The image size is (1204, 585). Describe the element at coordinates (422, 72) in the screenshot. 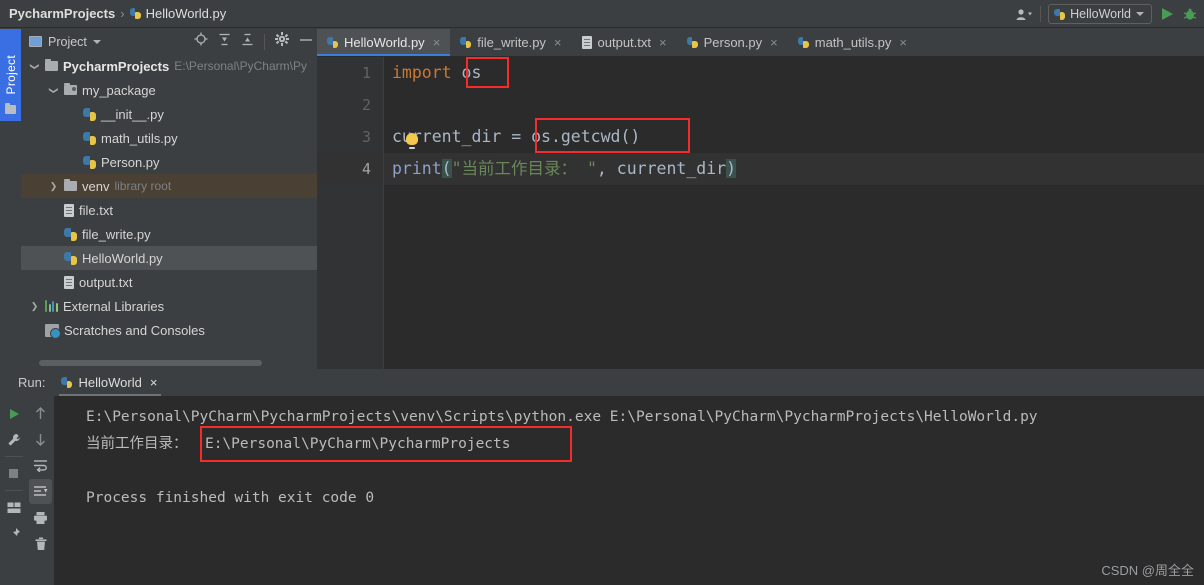

I see `keyword-import: import` at that location.